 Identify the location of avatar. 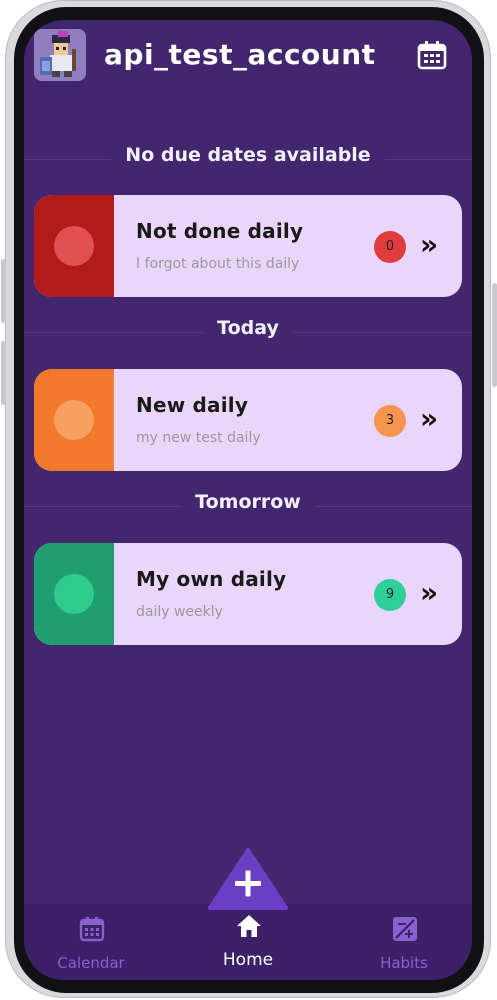
(60, 55).